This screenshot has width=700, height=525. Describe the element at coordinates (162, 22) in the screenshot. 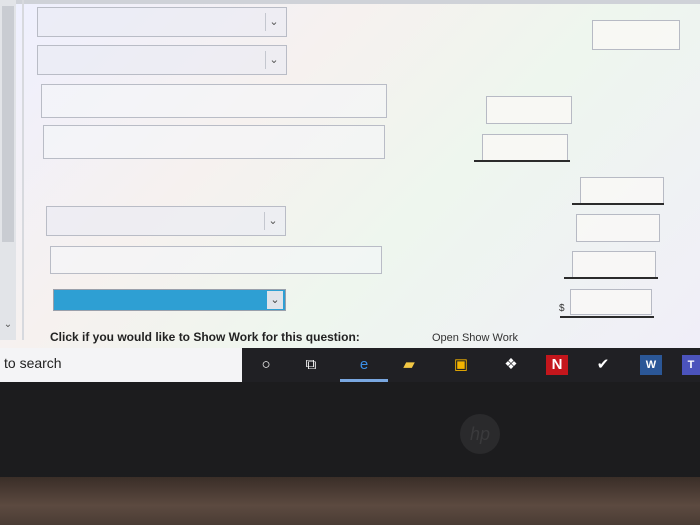

I see `account-select-1: ⌄` at that location.